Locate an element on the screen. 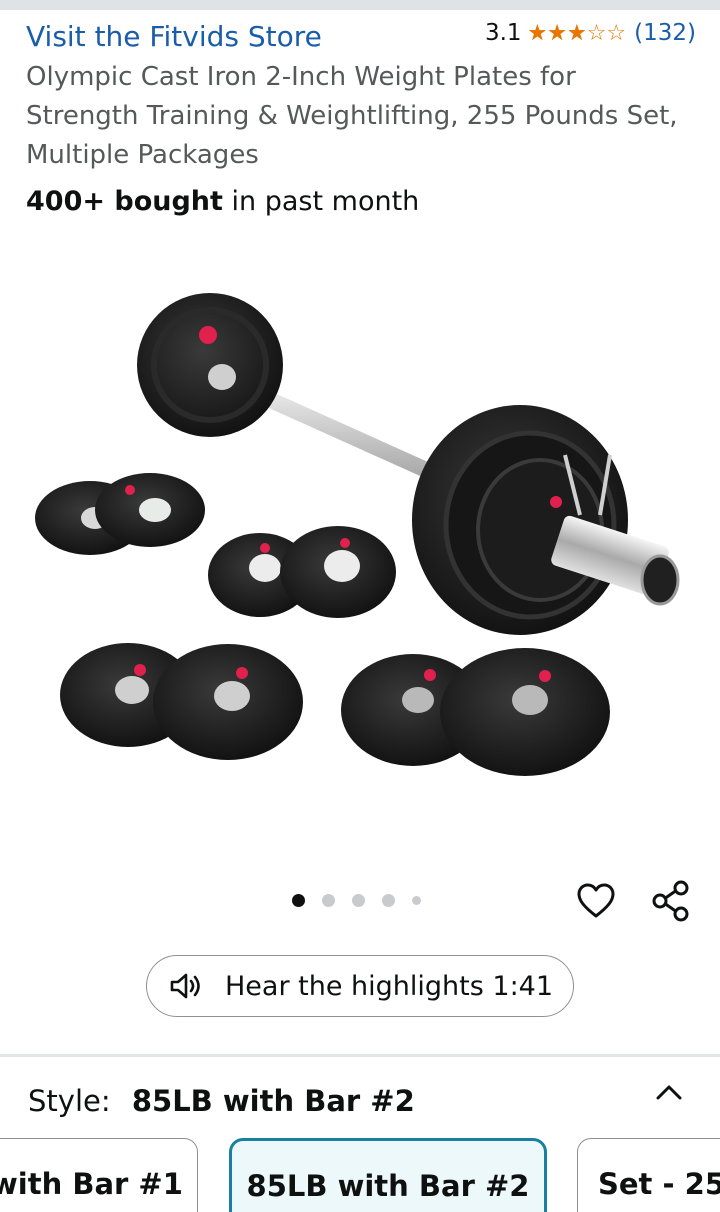 This screenshot has height=1212, width=720. speaker-icon is located at coordinates (185, 986).